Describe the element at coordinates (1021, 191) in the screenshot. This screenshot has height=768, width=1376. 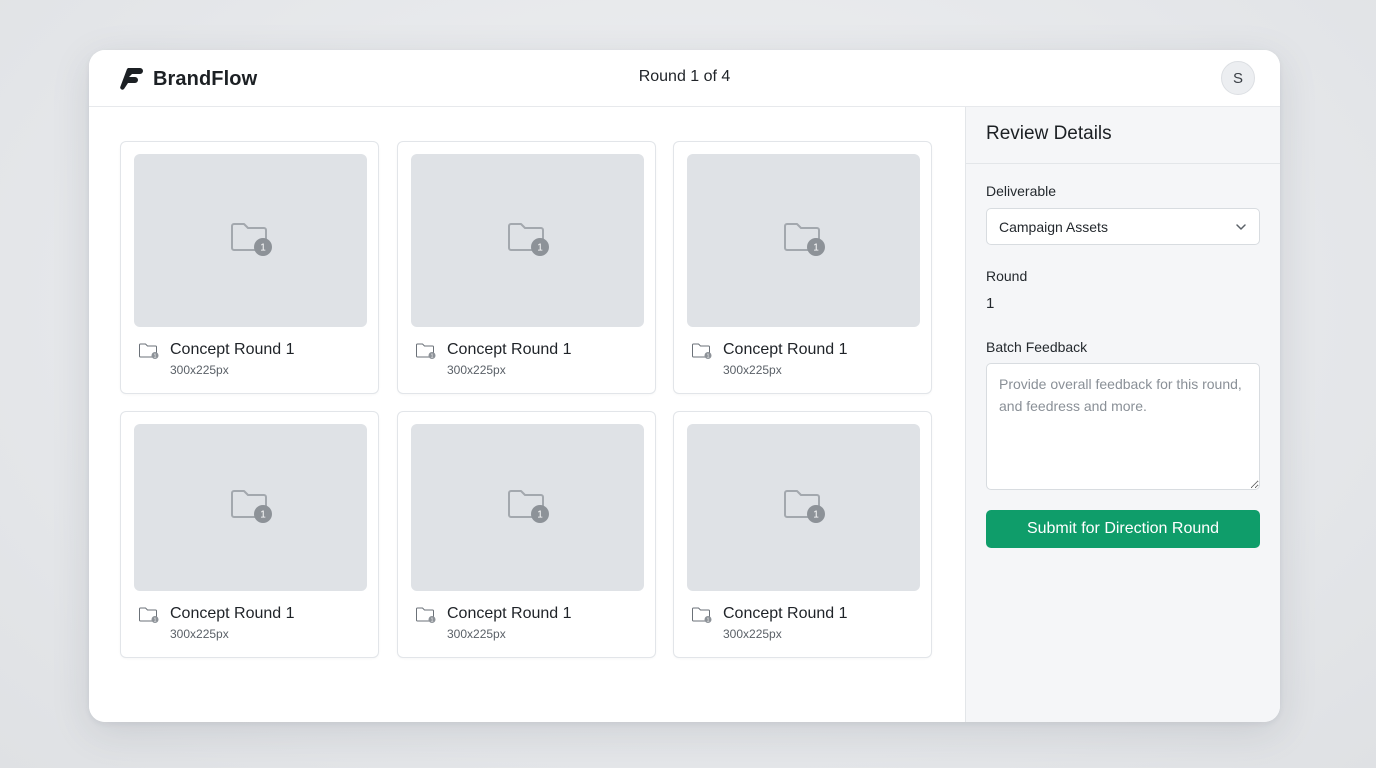
I see `deliverable-label: Deliverable` at that location.